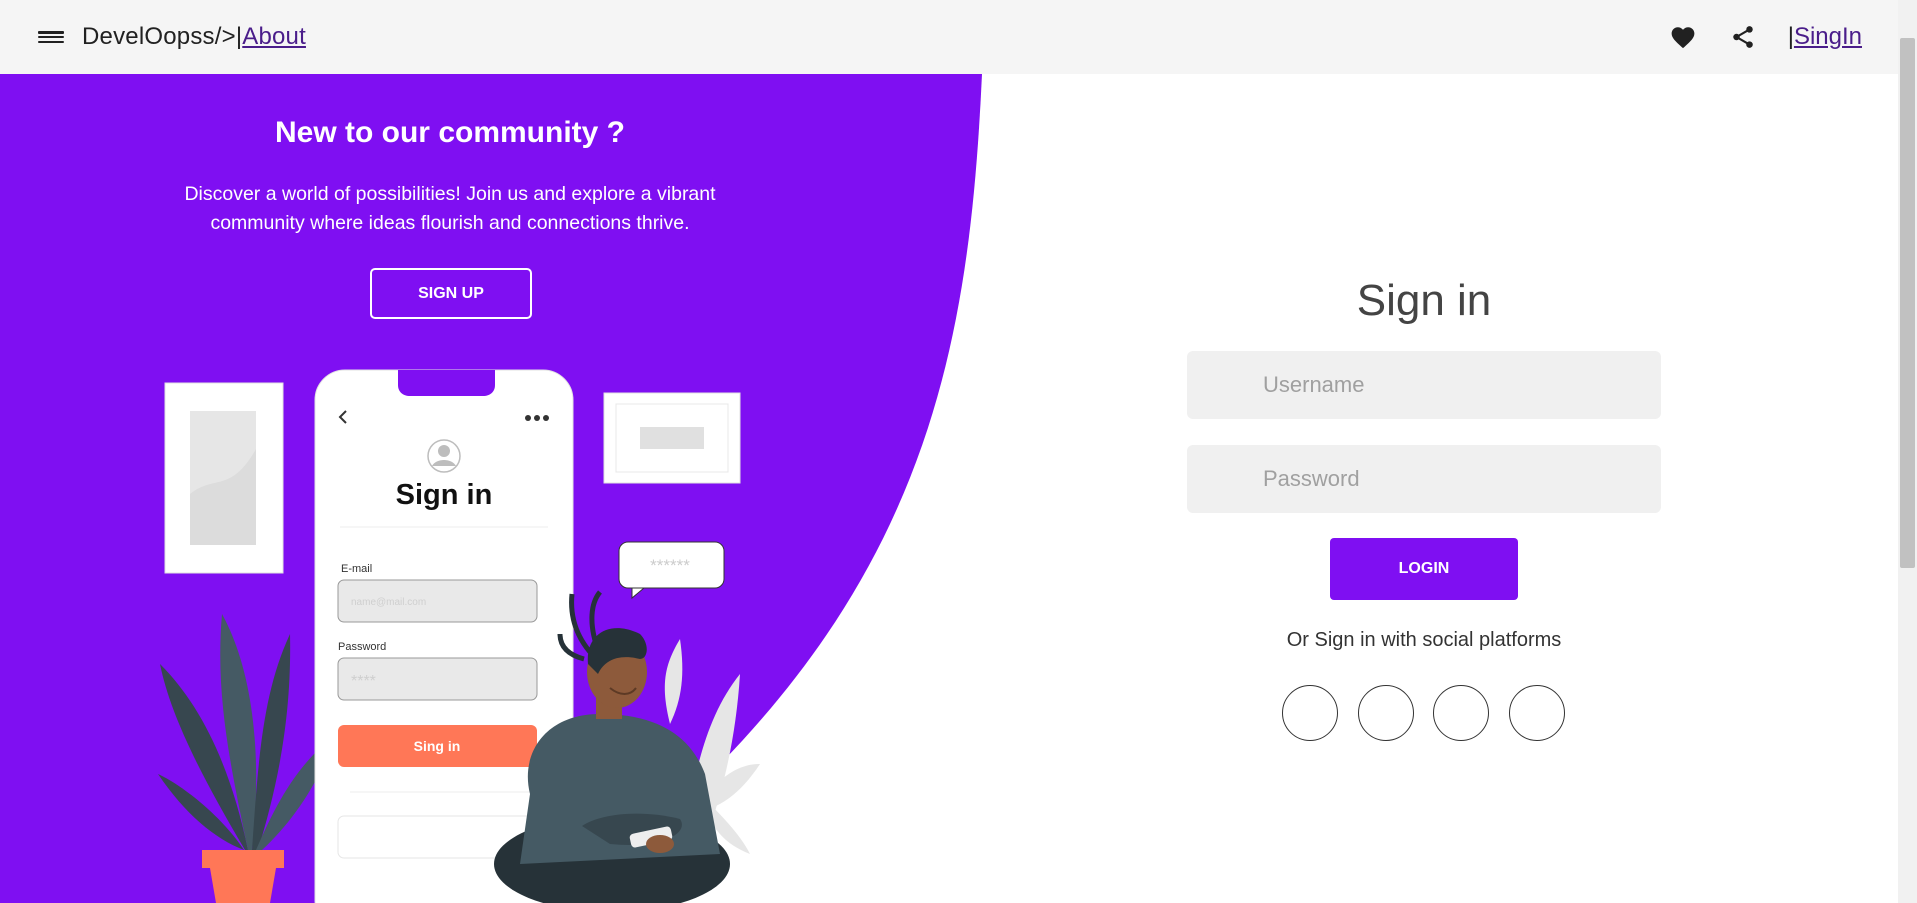  I want to click on username-field, so click(1424, 385).